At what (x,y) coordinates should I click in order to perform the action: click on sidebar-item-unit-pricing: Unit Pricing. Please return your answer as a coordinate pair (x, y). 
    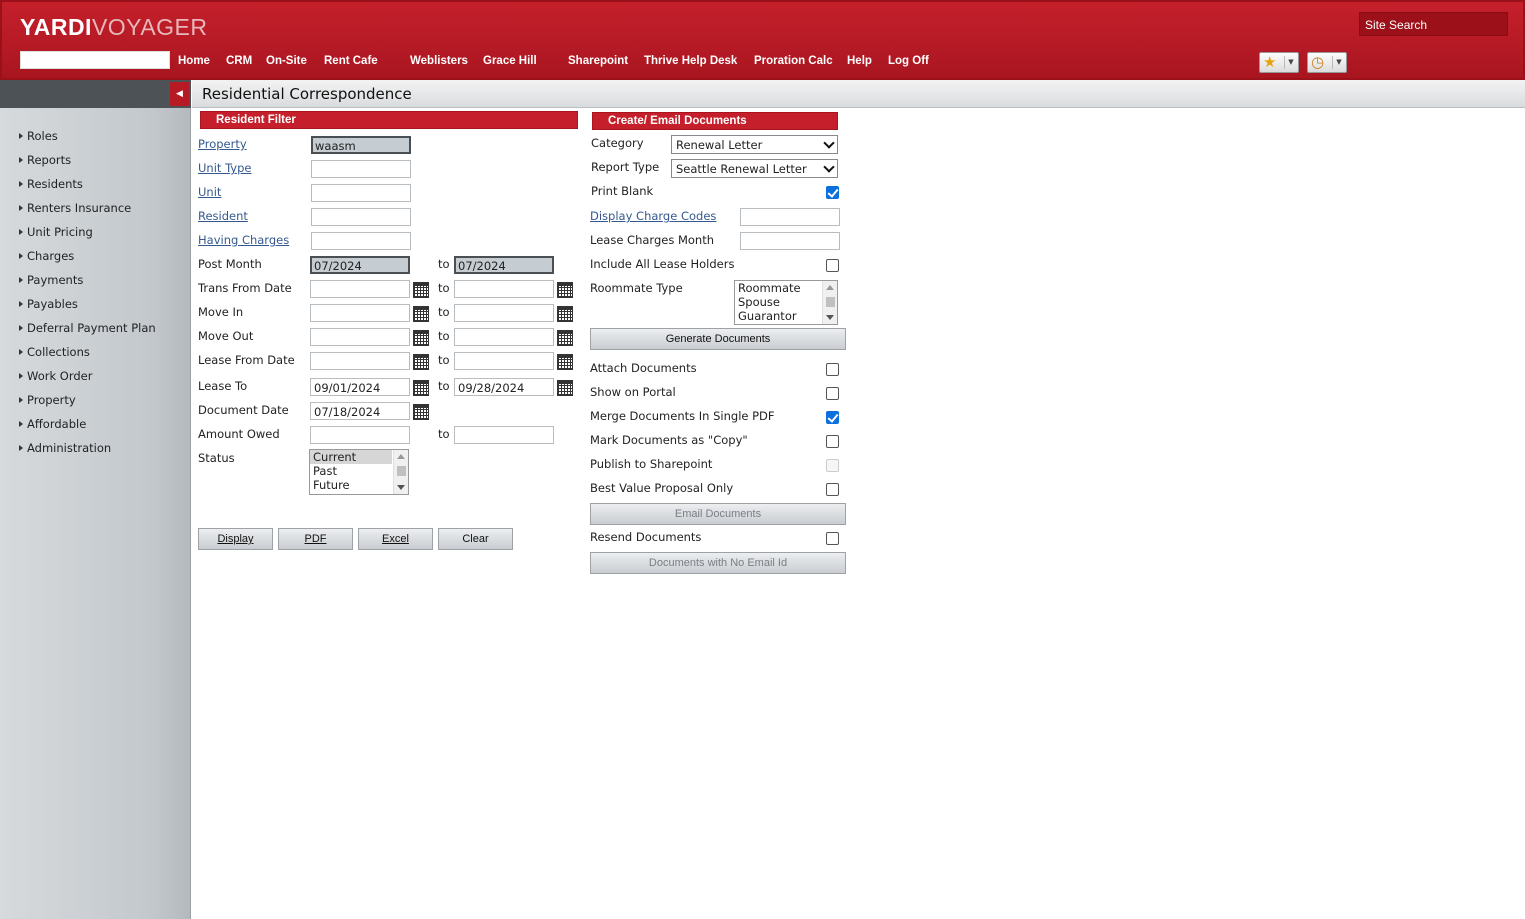
    Looking at the image, I should click on (56, 232).